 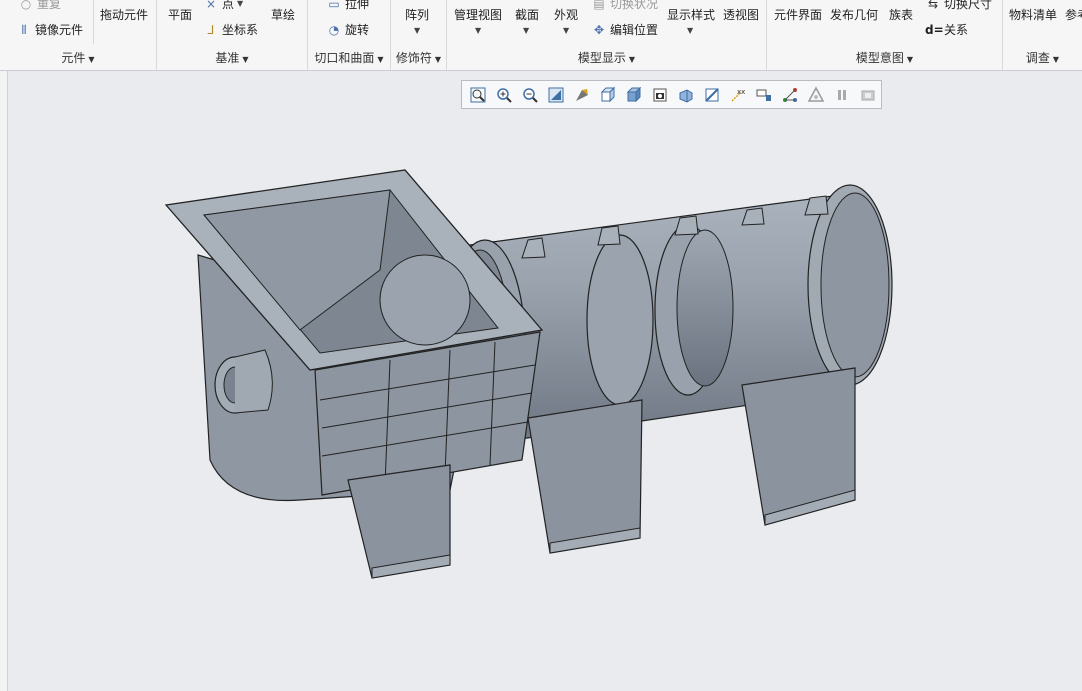 I want to click on component-interface-button: 元件界面, so click(x=798, y=14).